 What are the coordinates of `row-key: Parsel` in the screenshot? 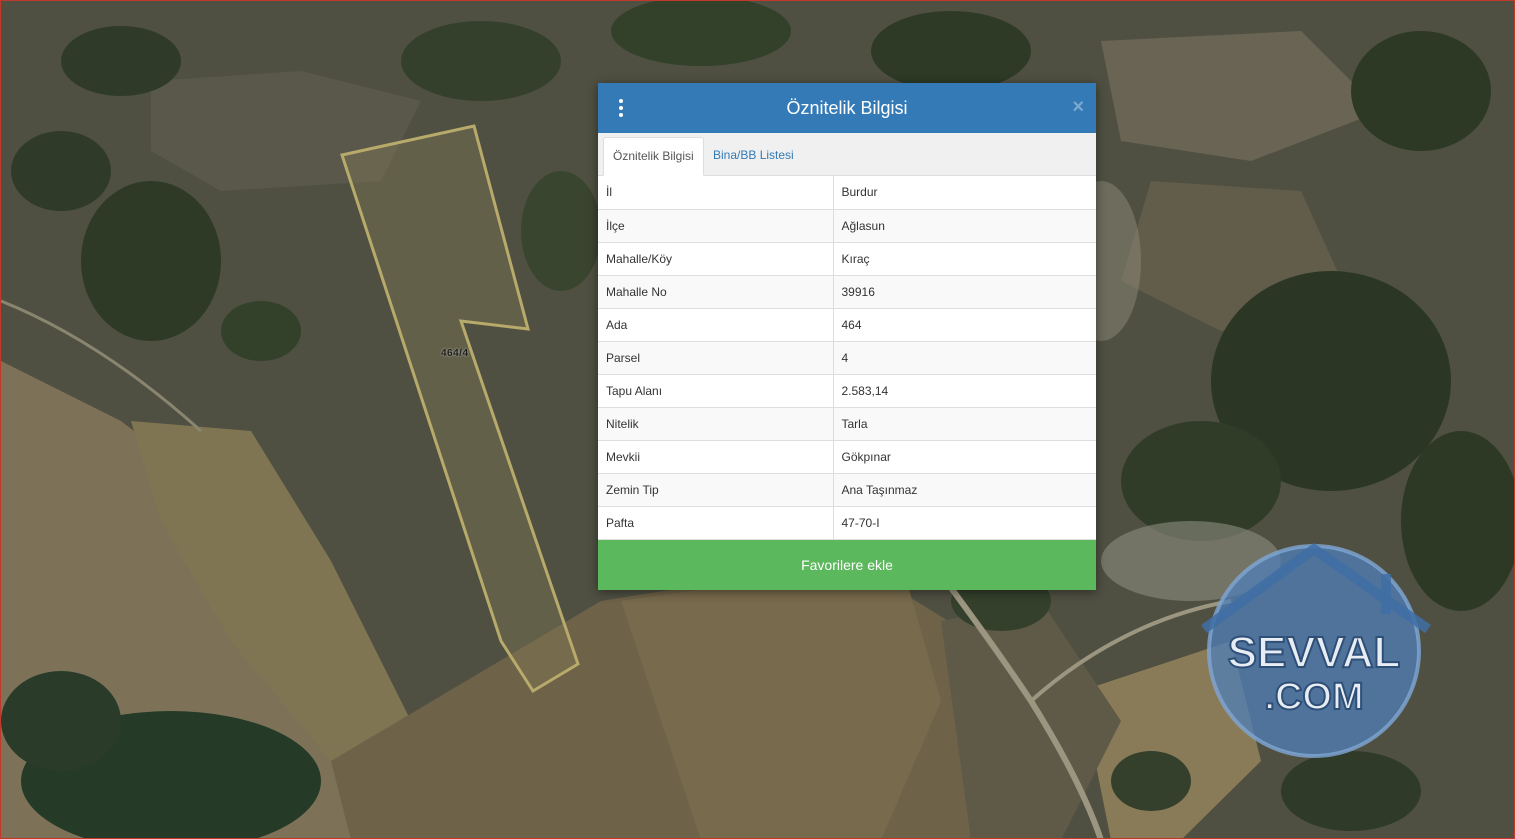 It's located at (716, 358).